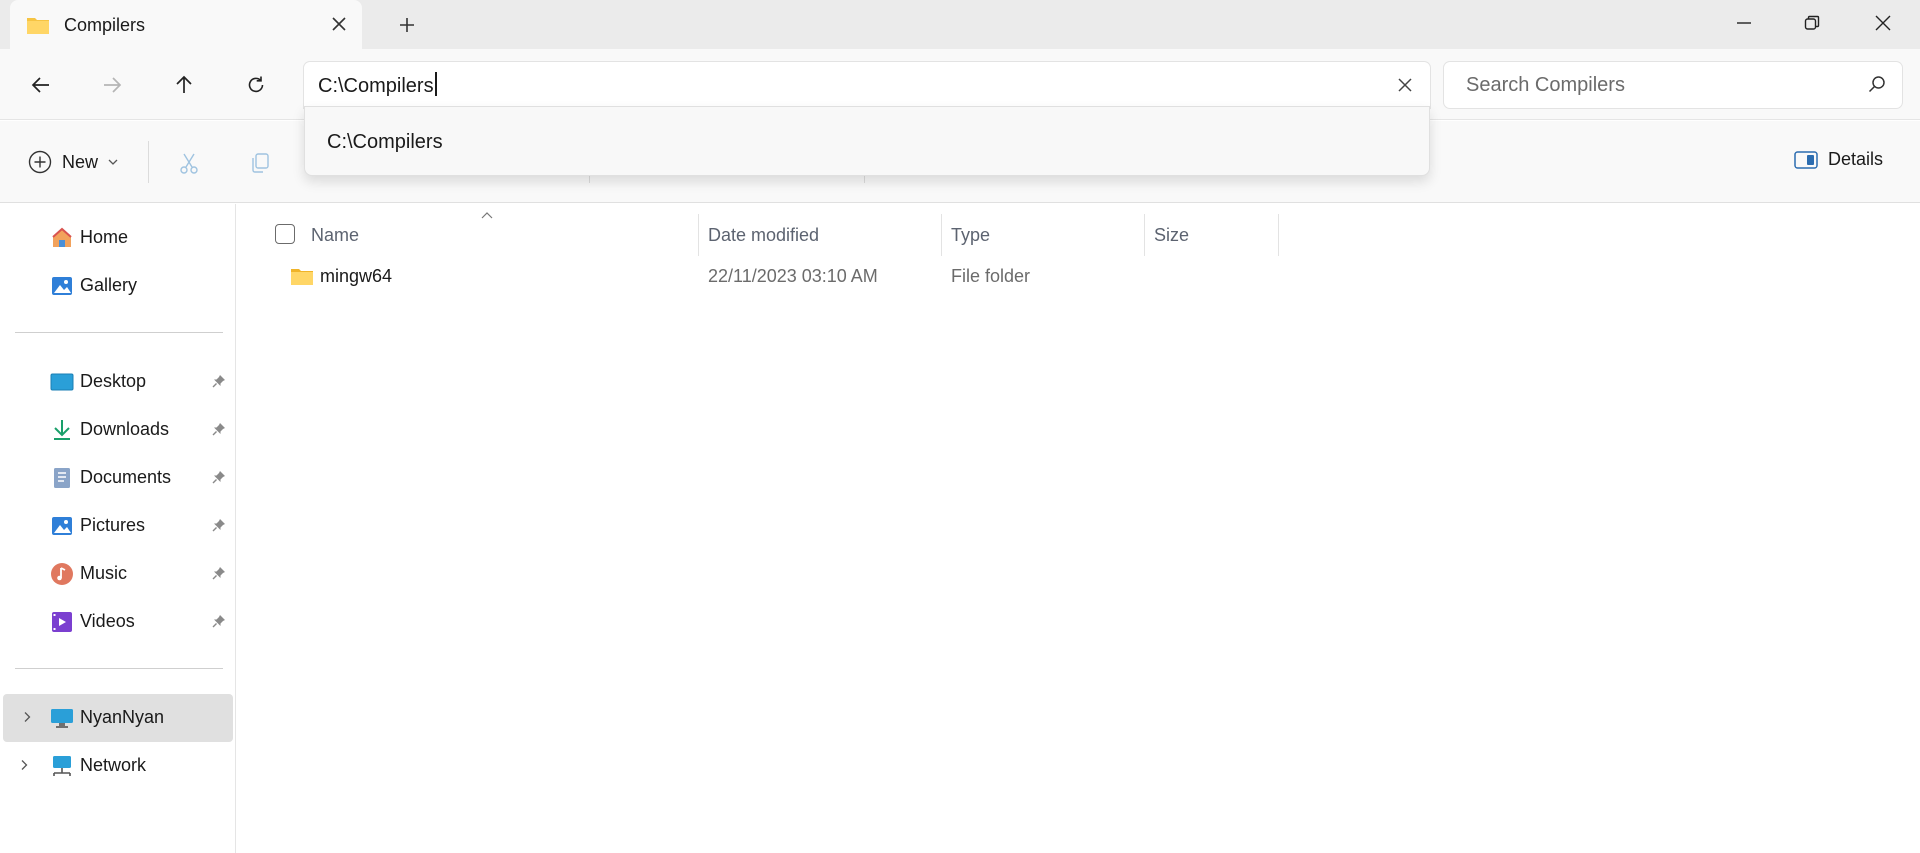  Describe the element at coordinates (793, 276) in the screenshot. I see `file-date-modified: 22/11/2023 03:10 AM` at that location.